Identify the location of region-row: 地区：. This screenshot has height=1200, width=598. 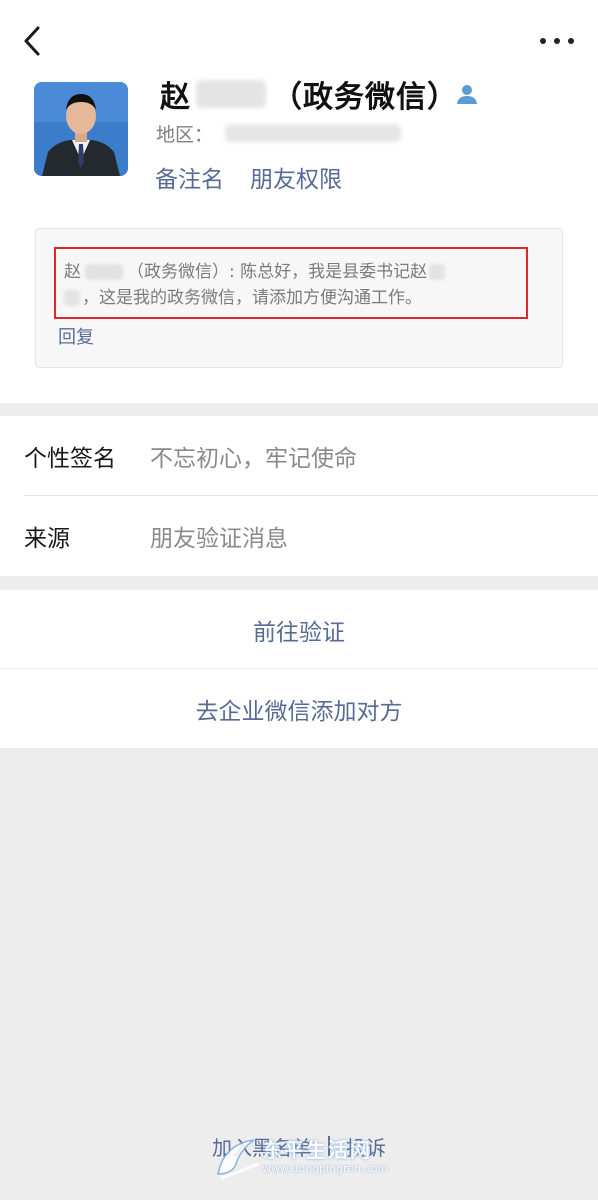
(279, 133).